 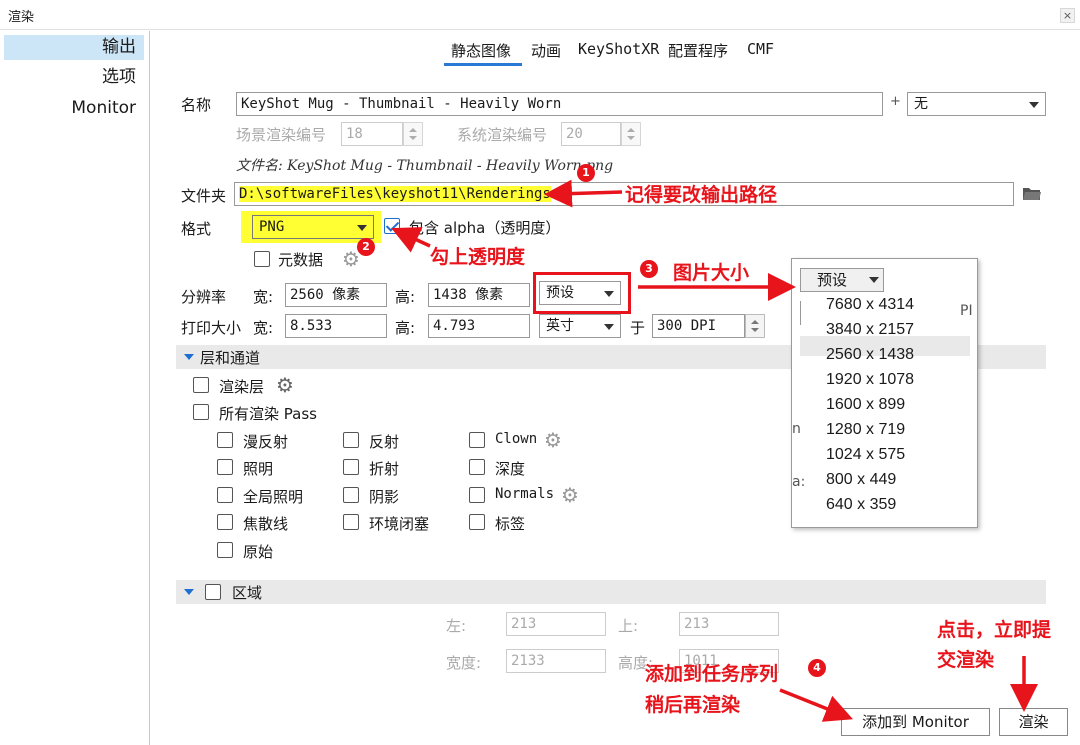 What do you see at coordinates (693, 705) in the screenshot?
I see `annotation-note: 稍后再渲染` at bounding box center [693, 705].